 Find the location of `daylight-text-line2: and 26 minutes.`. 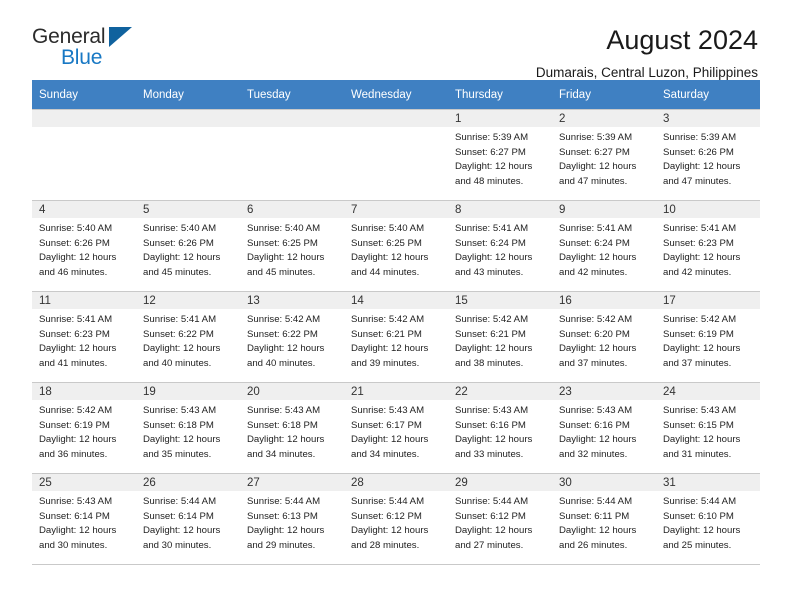

daylight-text-line2: and 26 minutes. is located at coordinates (593, 545).